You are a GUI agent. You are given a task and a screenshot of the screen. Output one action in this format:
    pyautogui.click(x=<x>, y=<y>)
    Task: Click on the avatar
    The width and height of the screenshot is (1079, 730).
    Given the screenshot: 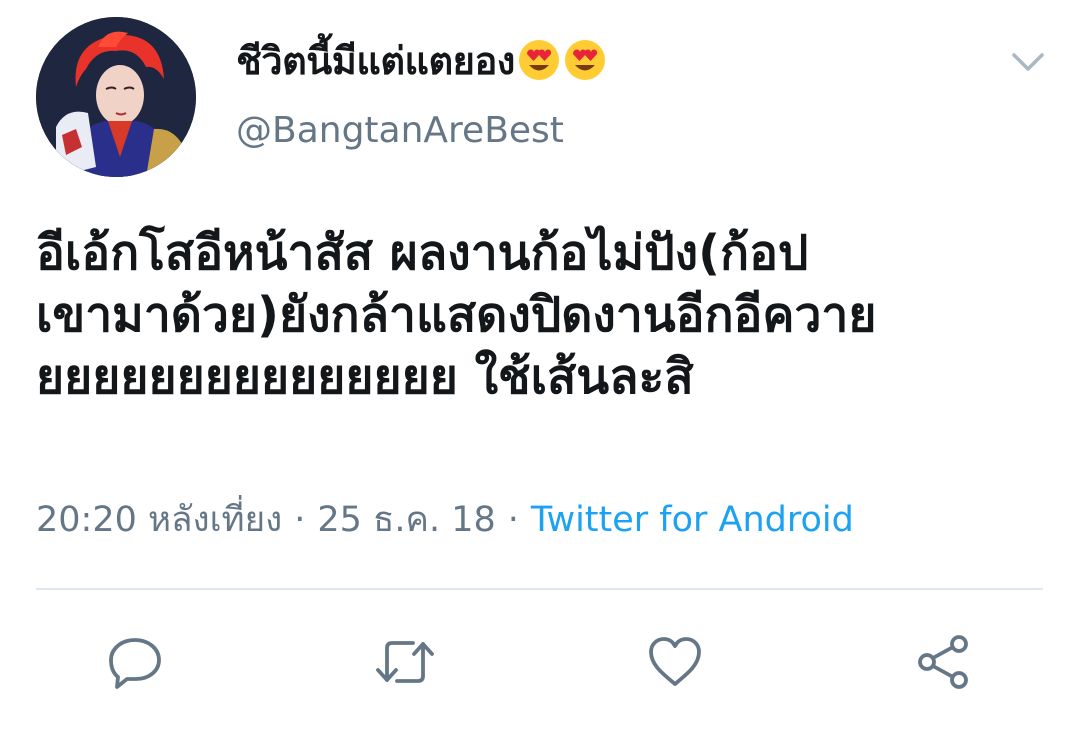 What is the action you would take?
    pyautogui.click(x=116, y=97)
    